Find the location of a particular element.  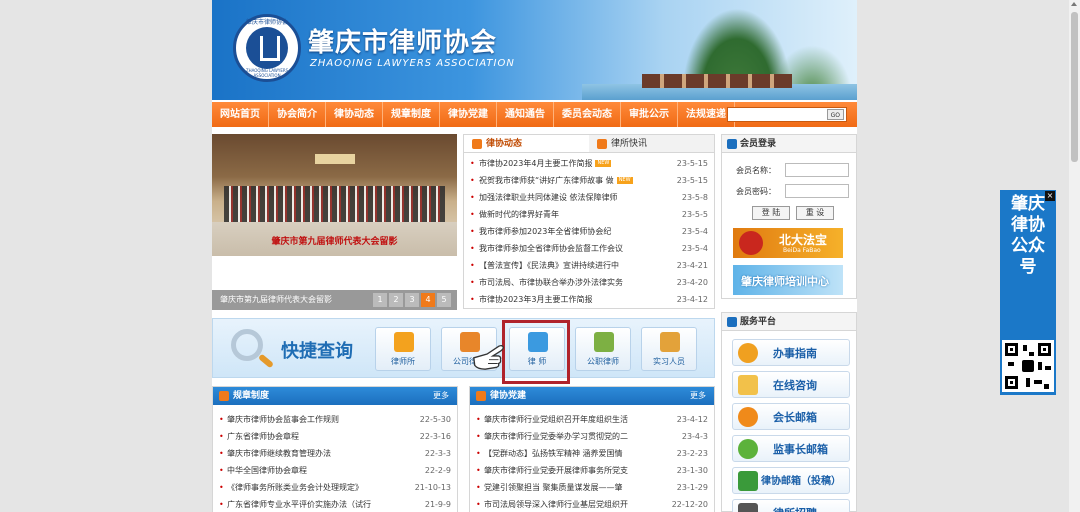

news-item: 做新时代的律界好青年23-5-5 is located at coordinates (589, 214).